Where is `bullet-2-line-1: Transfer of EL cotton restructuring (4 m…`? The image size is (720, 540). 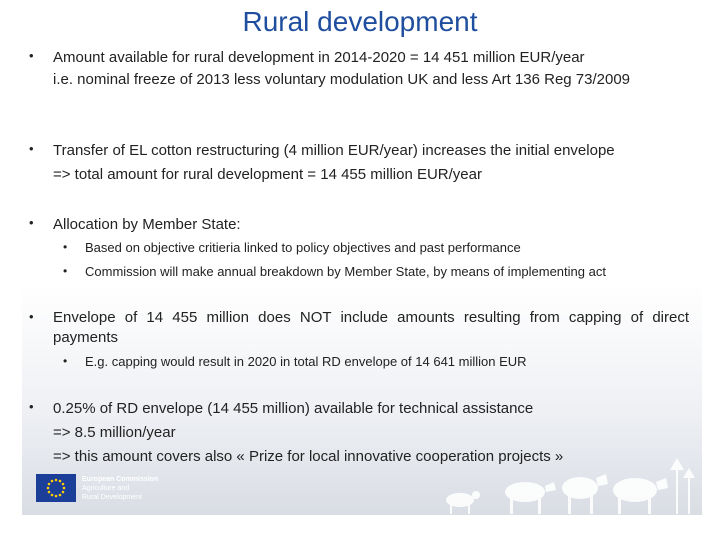 bullet-2-line-1: Transfer of EL cotton restructuring (4 m… is located at coordinates (334, 150).